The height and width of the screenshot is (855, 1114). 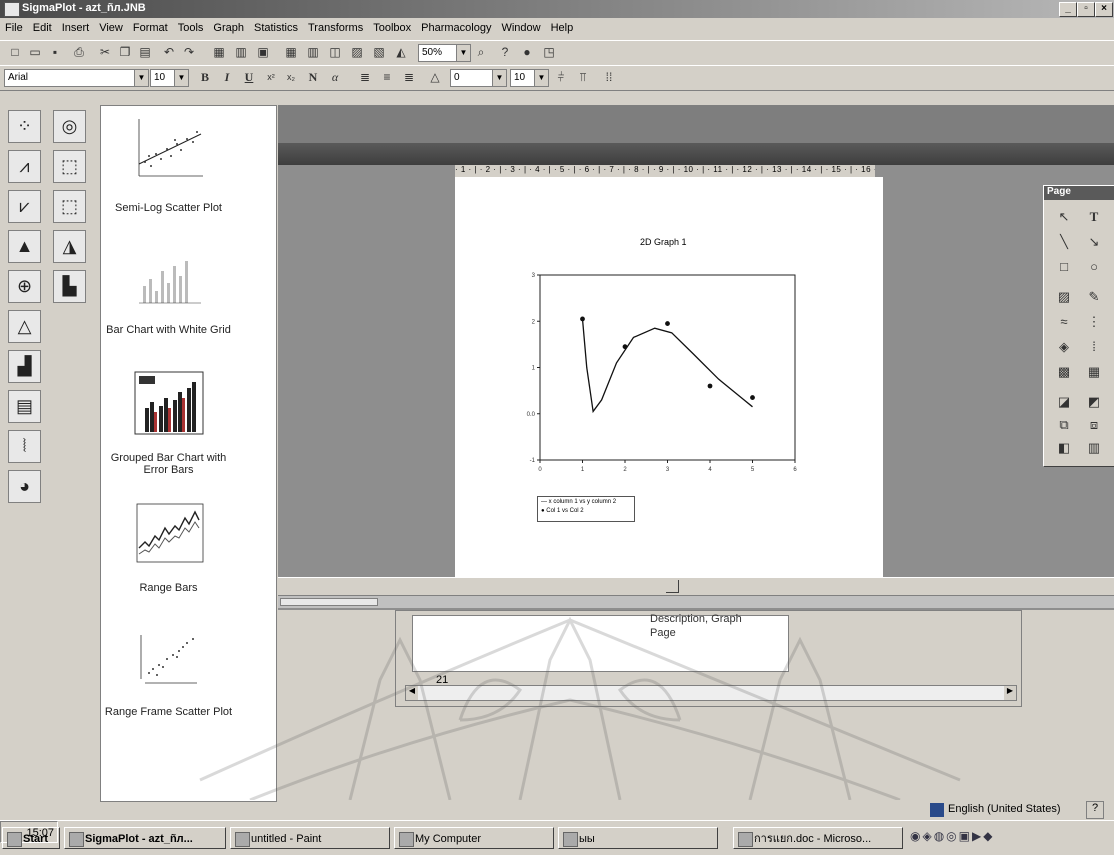 I want to click on gallery-label-semi-log: Semi-Log Scatter Plot, so click(x=168, y=208).